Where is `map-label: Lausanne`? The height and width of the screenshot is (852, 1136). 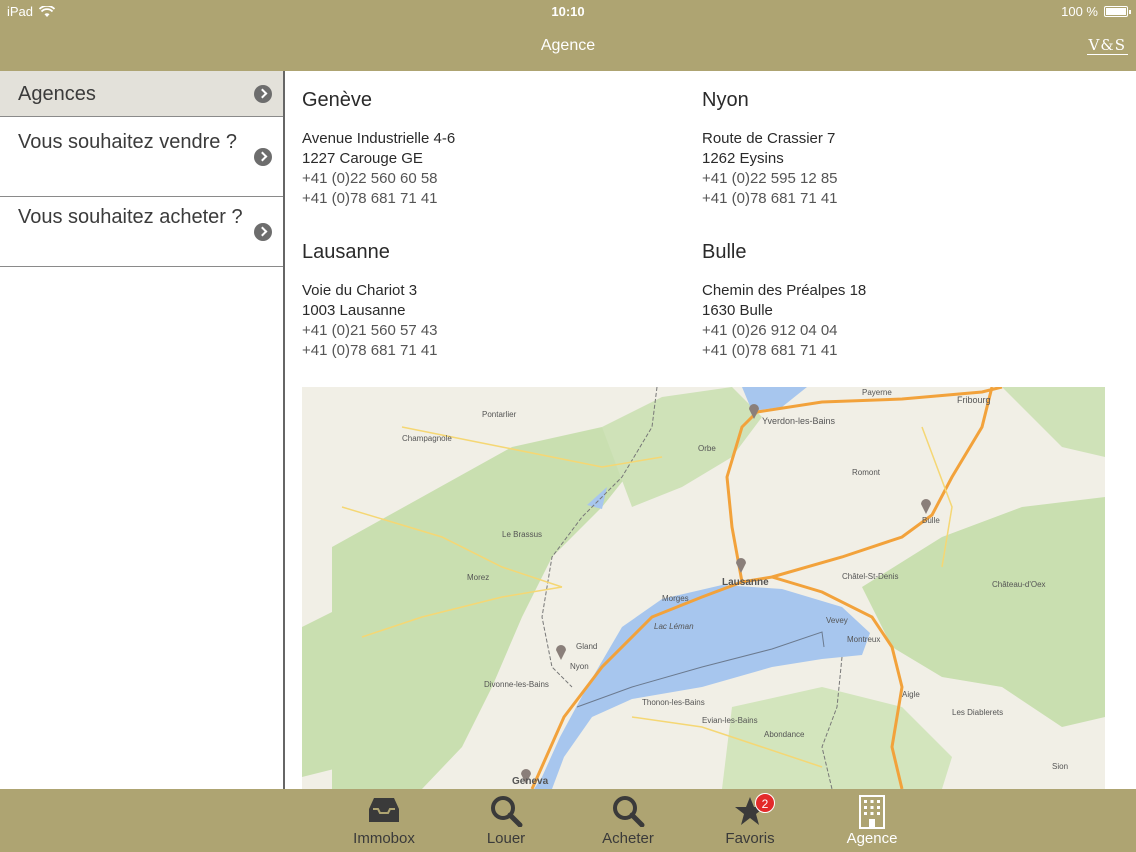
map-label: Lausanne is located at coordinates (745, 582).